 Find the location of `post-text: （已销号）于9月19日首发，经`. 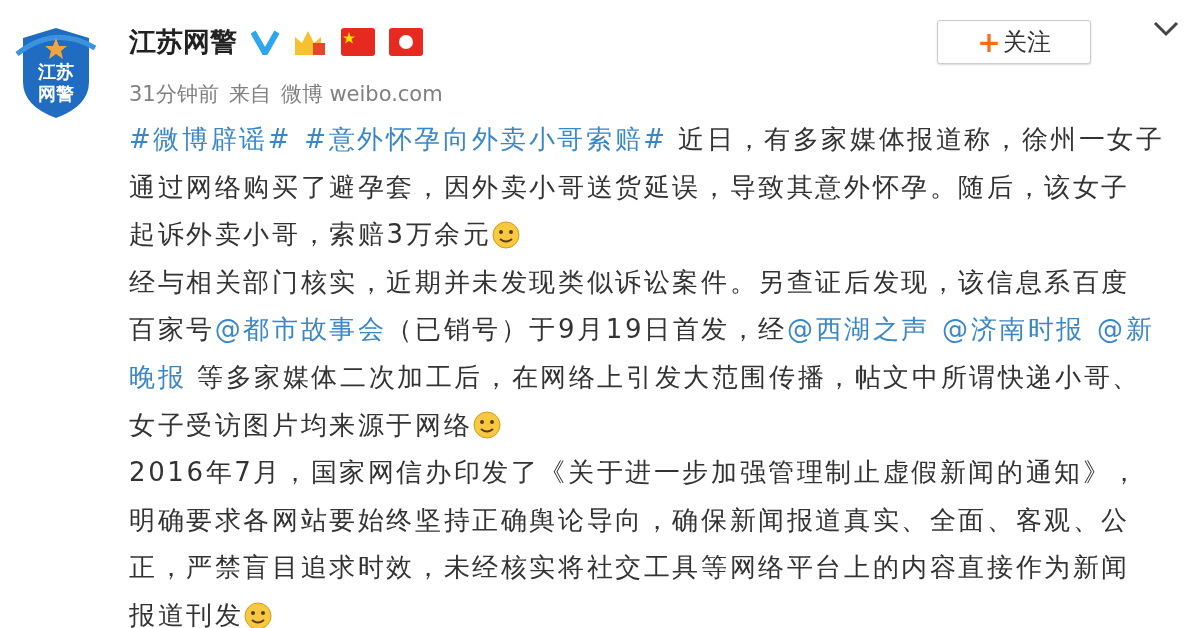

post-text: （已销号）于9月19日首发，经 is located at coordinates (587, 330).